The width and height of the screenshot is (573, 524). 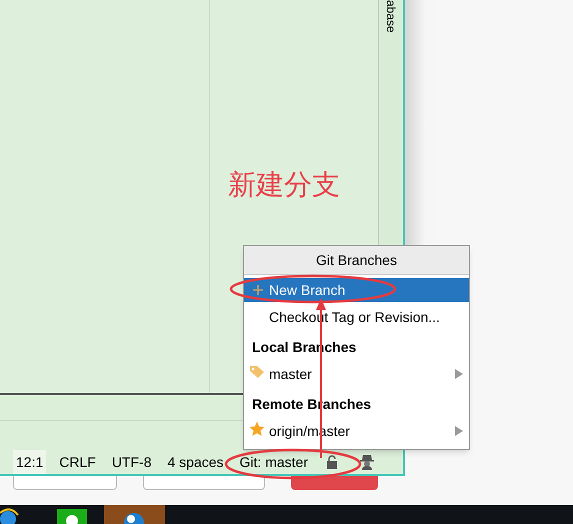 What do you see at coordinates (195, 462) in the screenshot?
I see `status-item: 4 spaces` at bounding box center [195, 462].